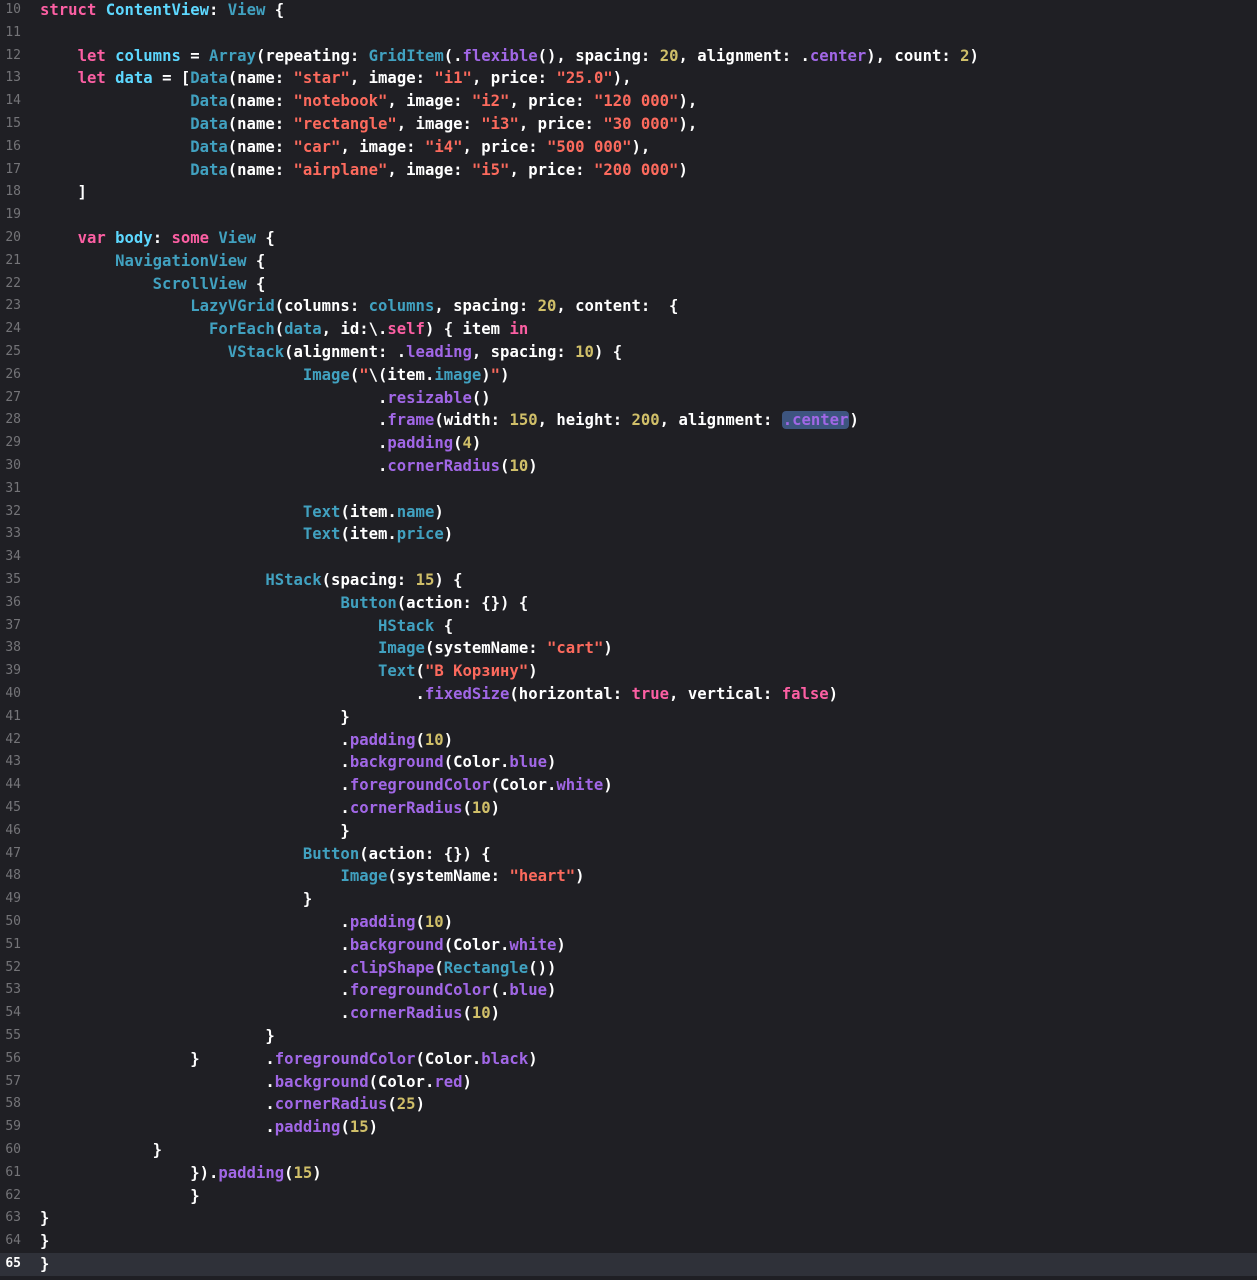  What do you see at coordinates (628, 1013) in the screenshot?
I see `code-line: 54 .cornerRadius(10)` at bounding box center [628, 1013].